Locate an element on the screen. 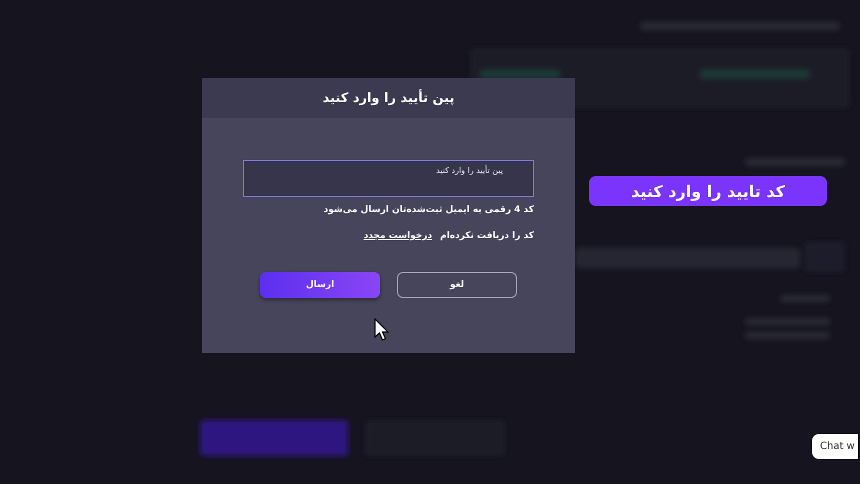 This screenshot has height=484, width=860. cancel-button: لغو is located at coordinates (457, 285).